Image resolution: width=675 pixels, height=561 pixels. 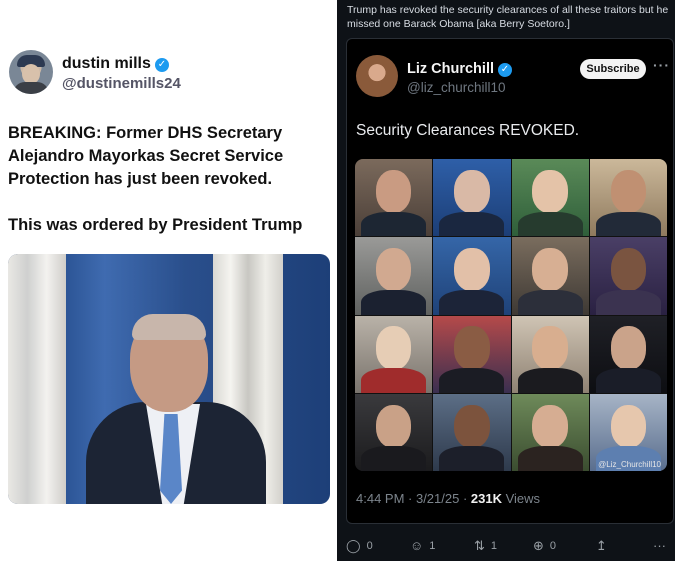 I want to click on like-button: ☺ 1, so click(x=422, y=545).